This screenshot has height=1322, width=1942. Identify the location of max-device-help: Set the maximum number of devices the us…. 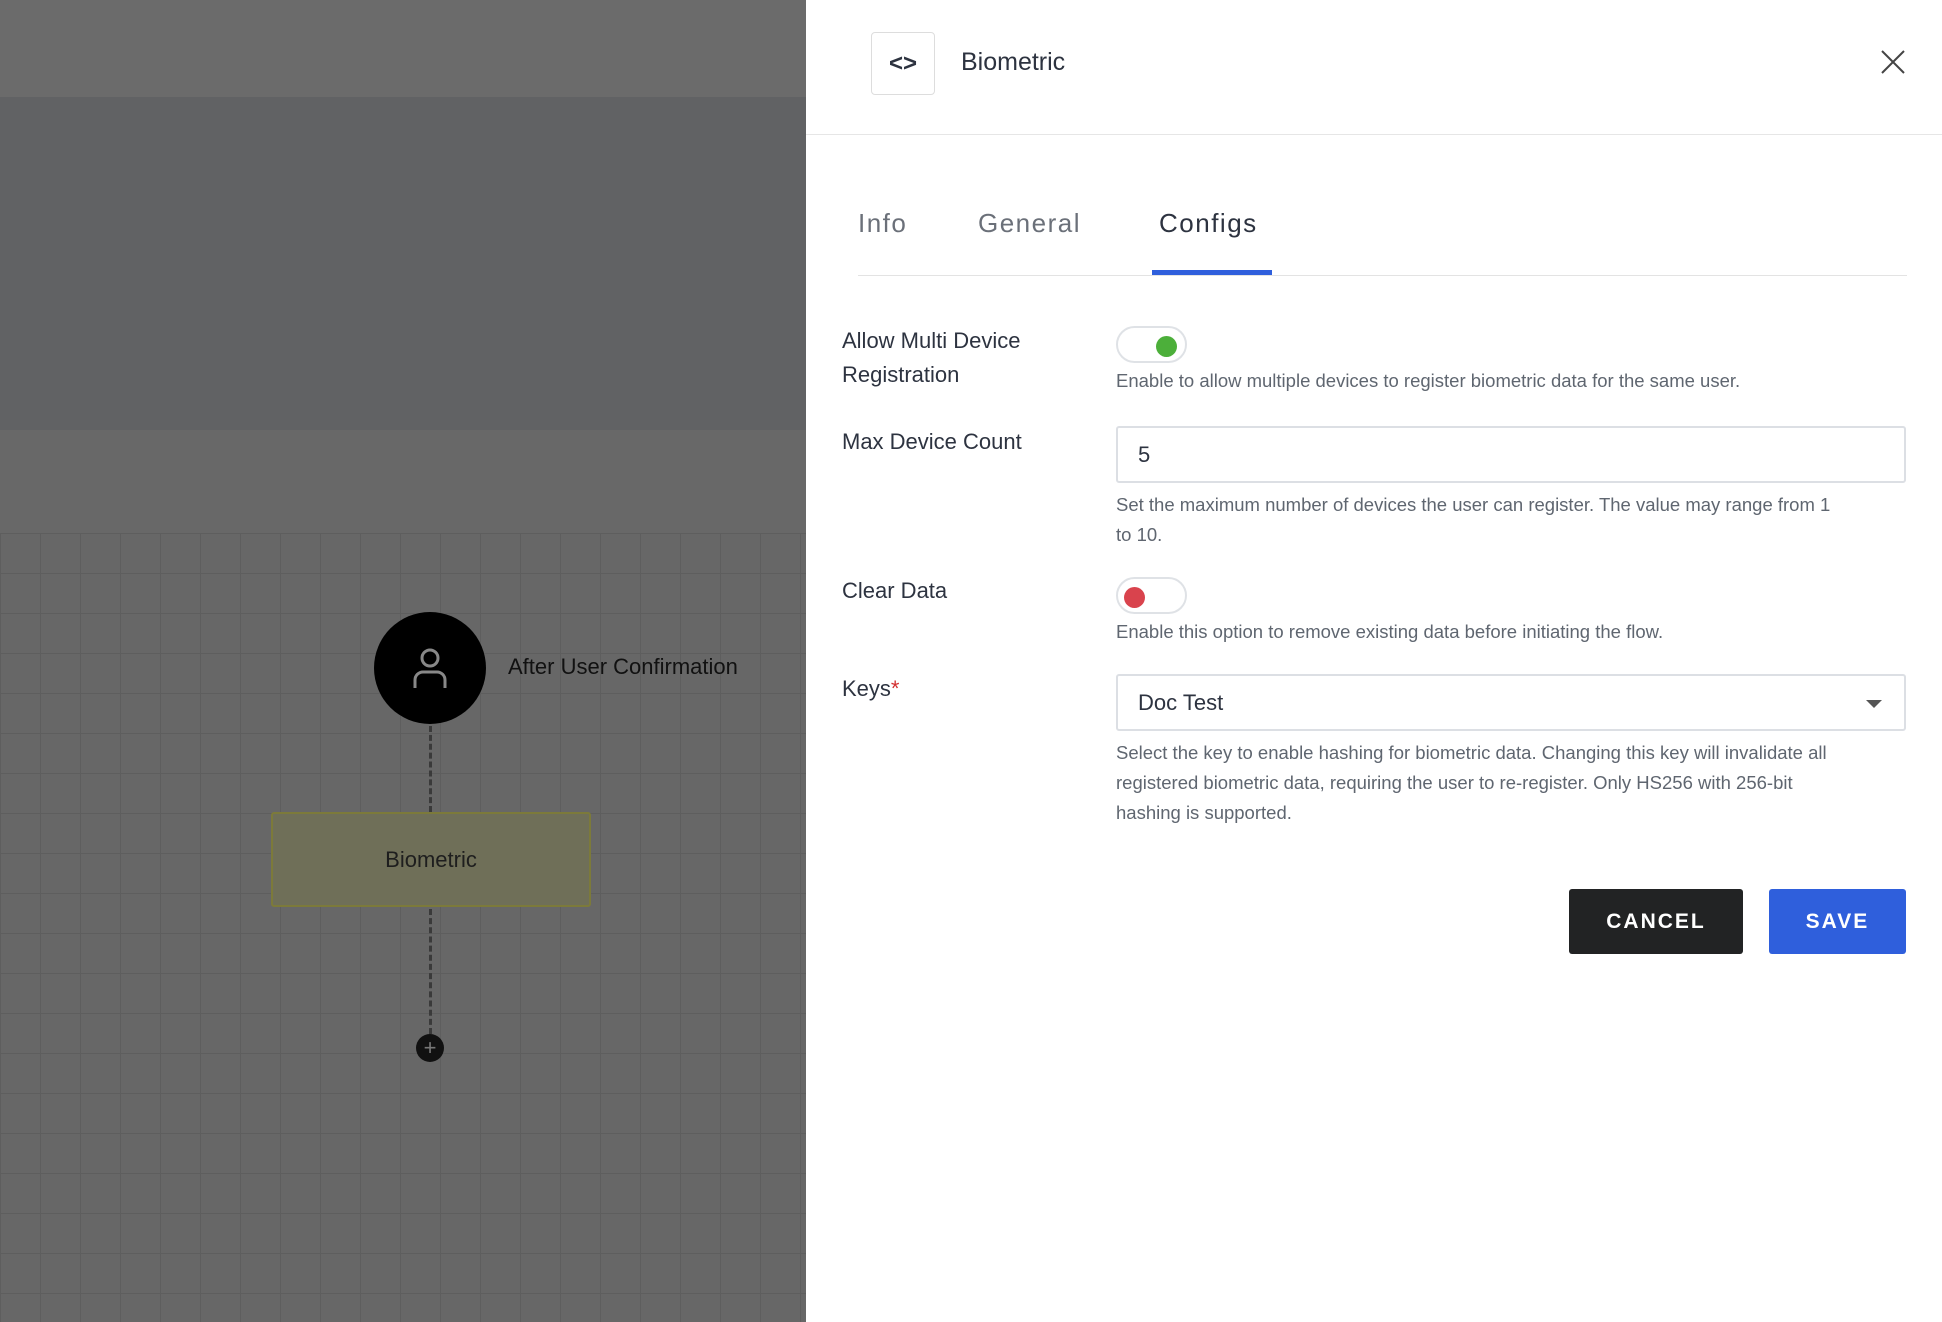
(1516, 520).